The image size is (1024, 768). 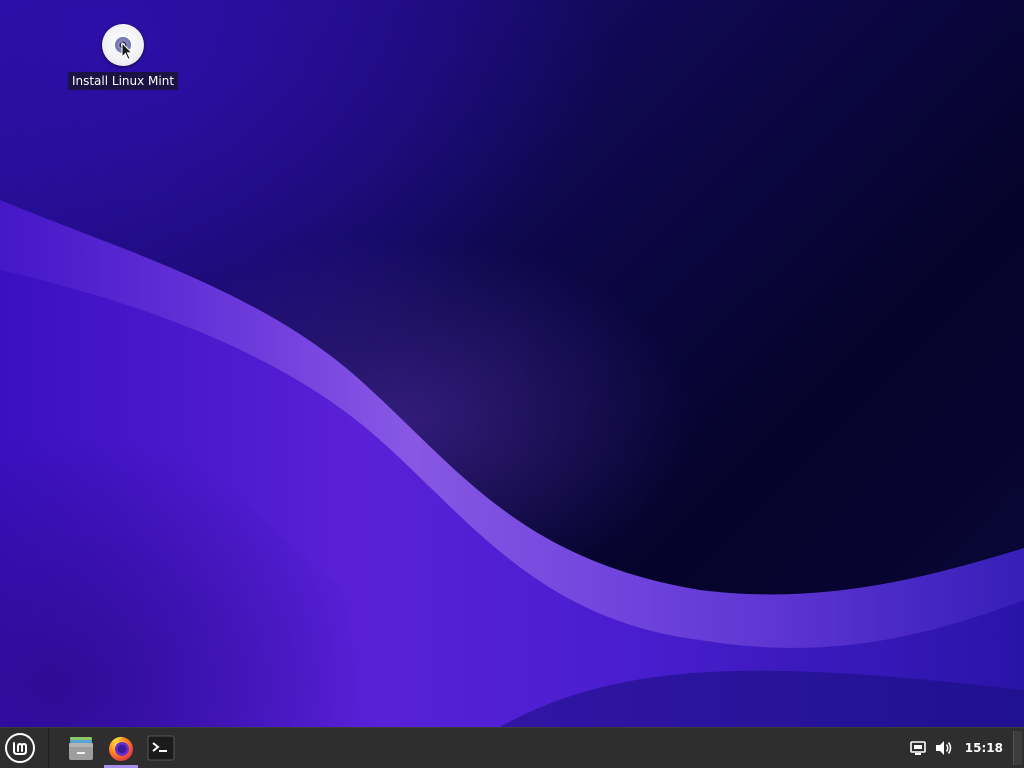 I want to click on menu-button, so click(x=20, y=748).